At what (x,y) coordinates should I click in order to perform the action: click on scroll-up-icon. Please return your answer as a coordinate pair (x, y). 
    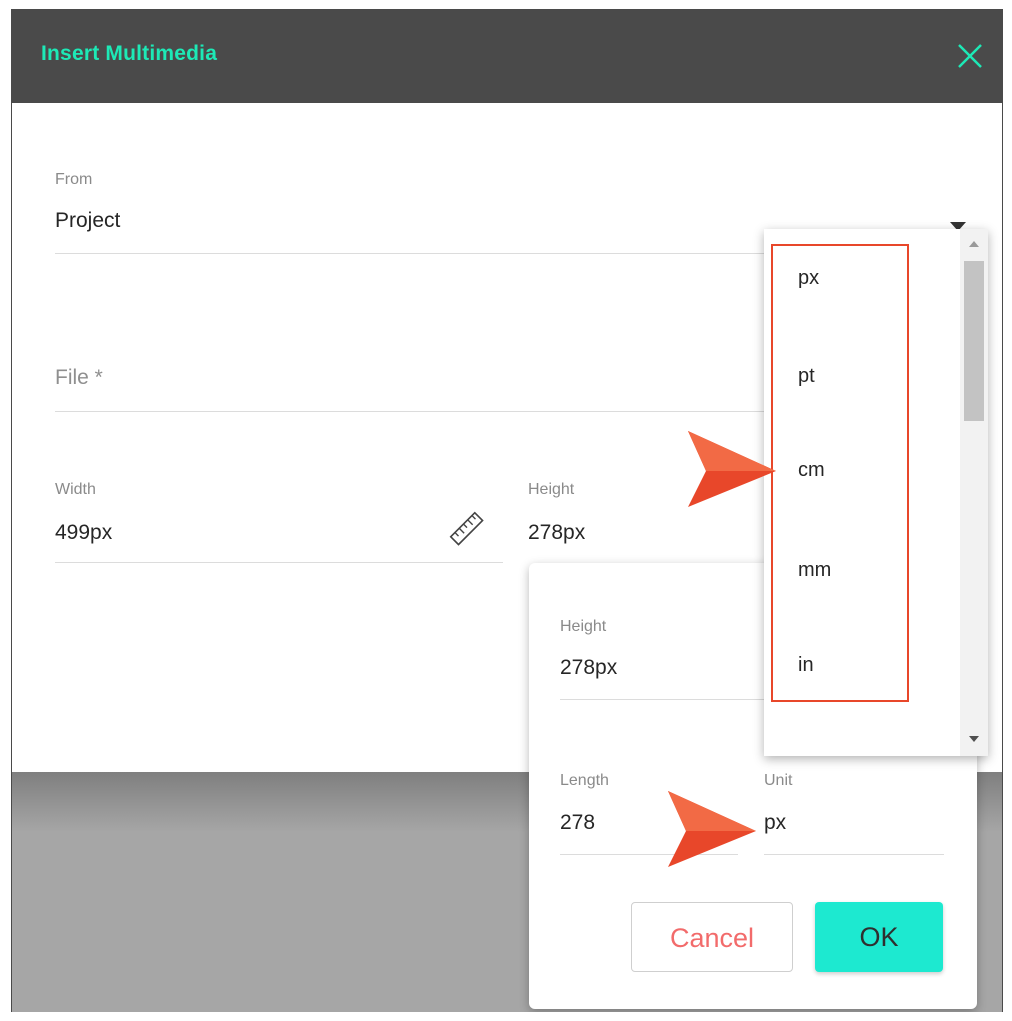
    Looking at the image, I should click on (974, 244).